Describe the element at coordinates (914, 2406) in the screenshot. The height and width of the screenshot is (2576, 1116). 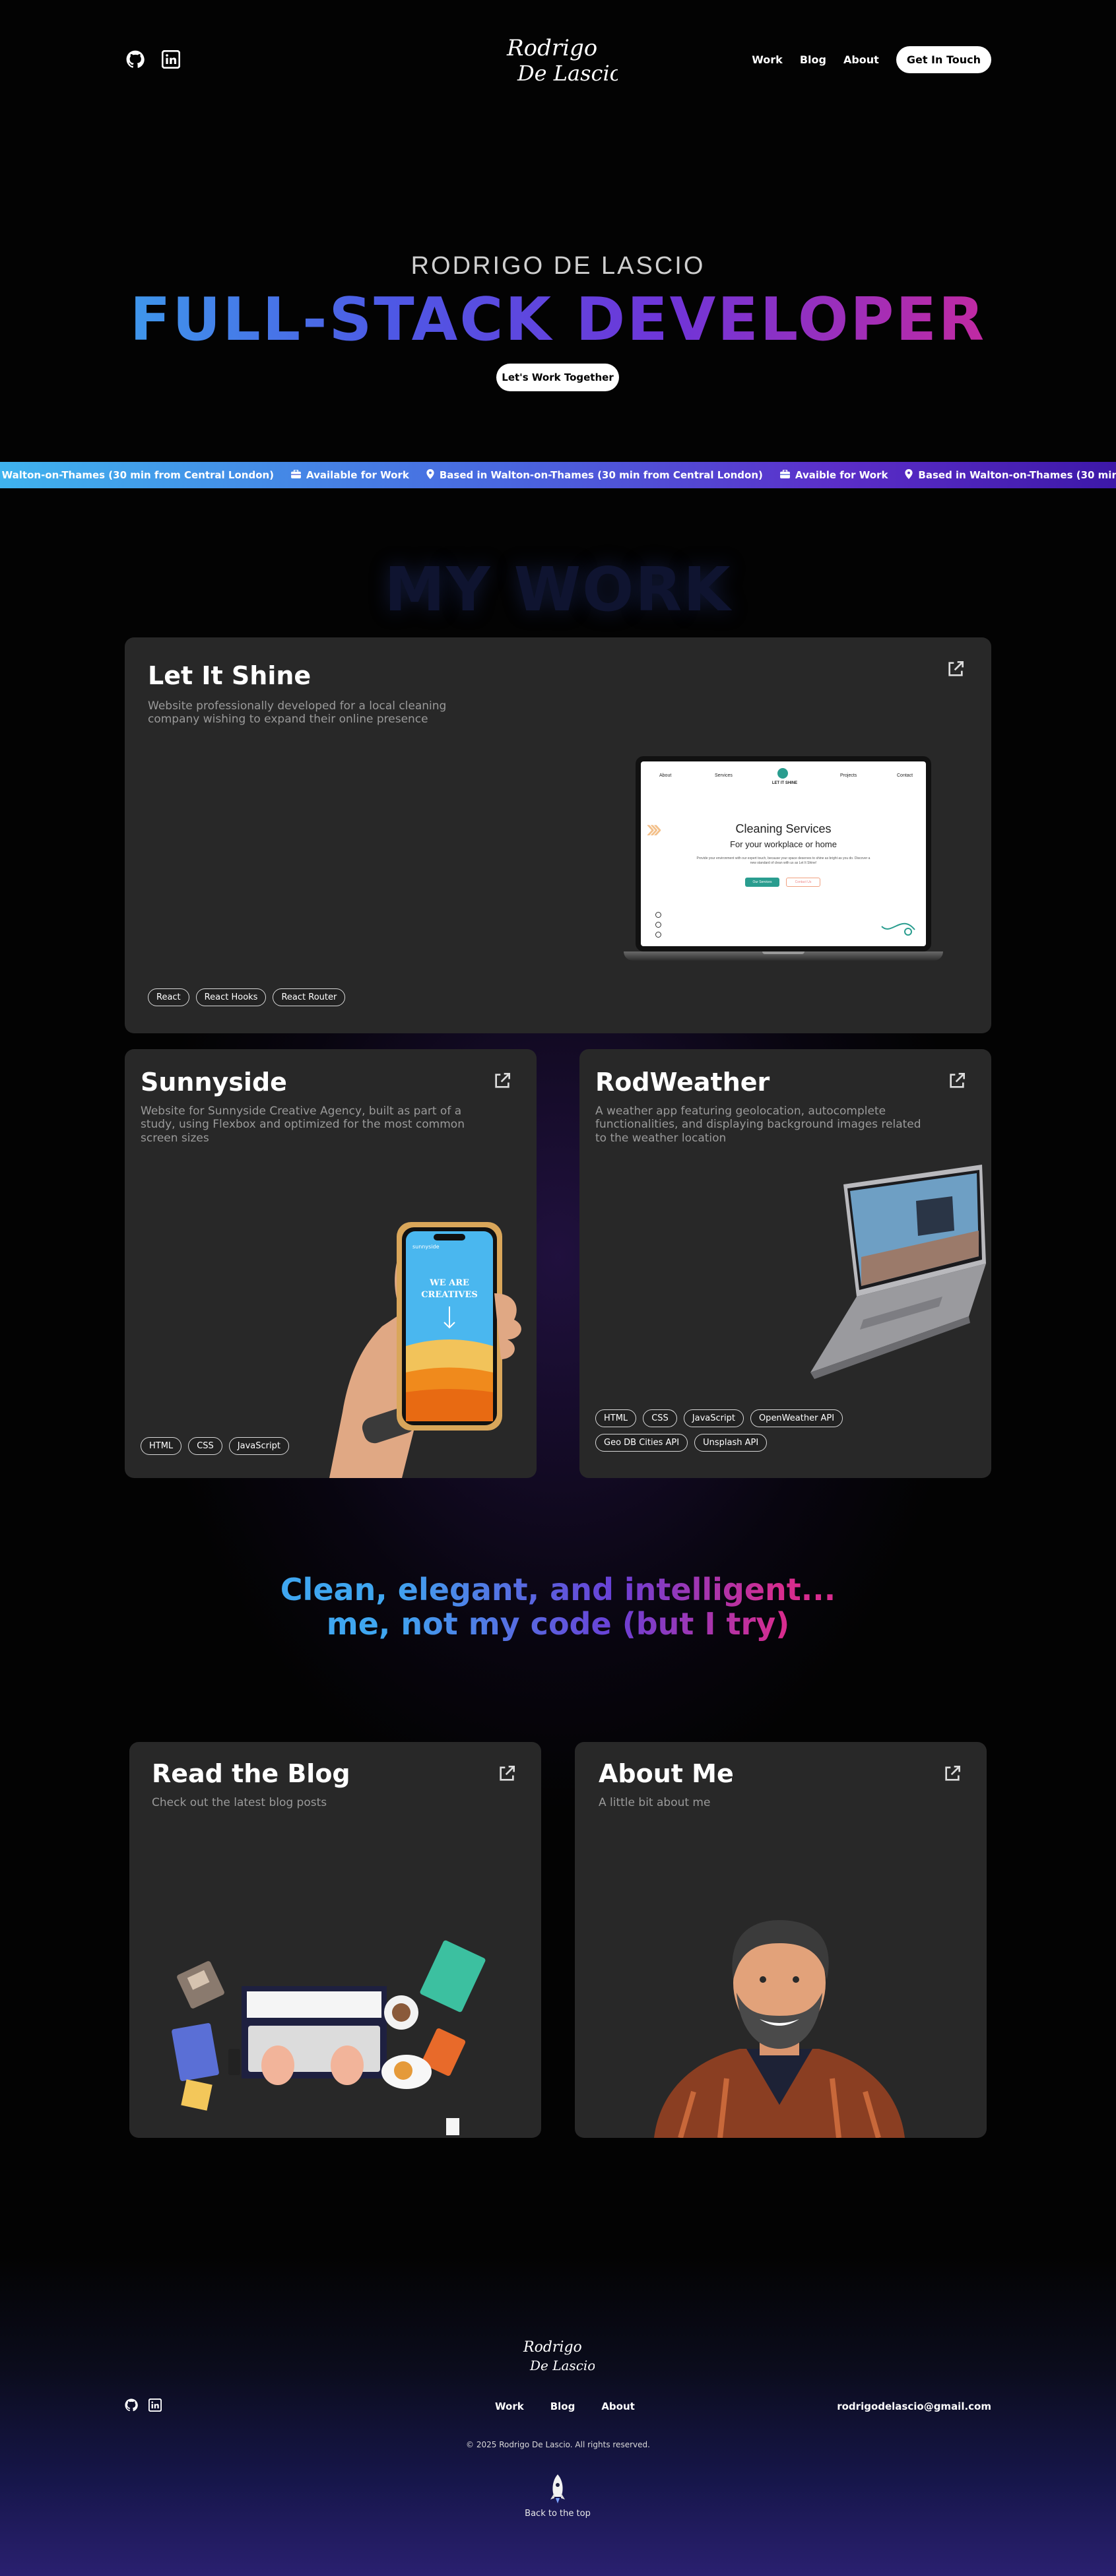
I see `footer-email-link: rodrigodelascio@gmail.com` at that location.